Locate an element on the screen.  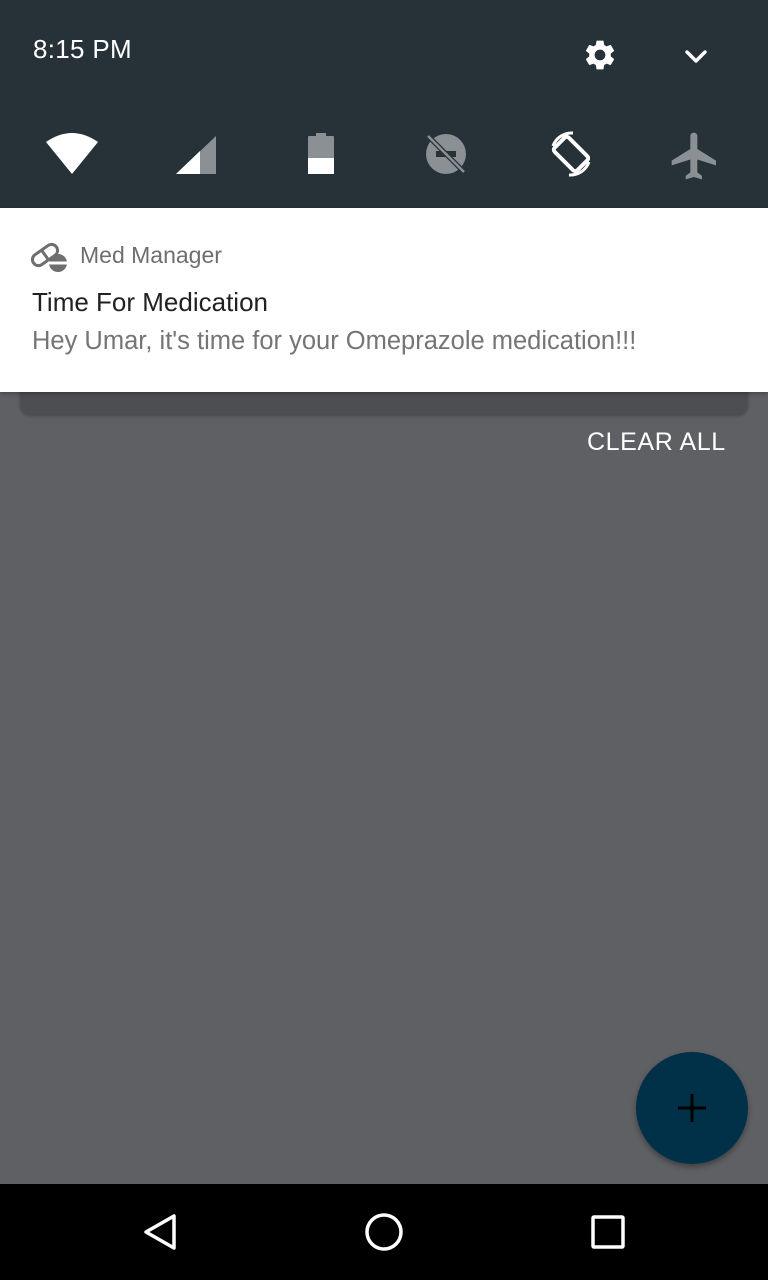
signal-icon is located at coordinates (198, 156).